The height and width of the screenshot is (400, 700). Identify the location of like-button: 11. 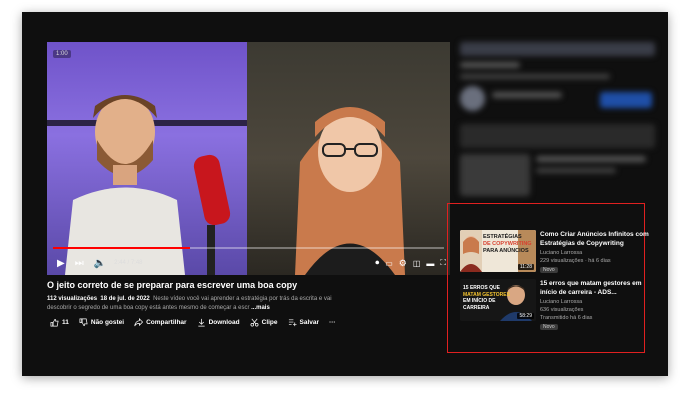
(59, 322).